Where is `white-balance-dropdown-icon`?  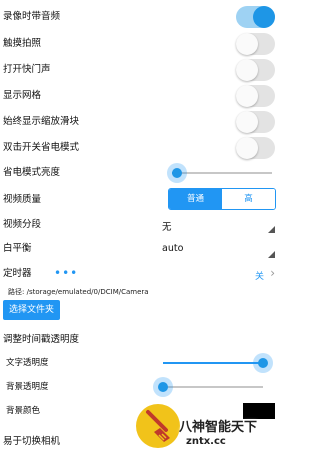 white-balance-dropdown-icon is located at coordinates (271, 254).